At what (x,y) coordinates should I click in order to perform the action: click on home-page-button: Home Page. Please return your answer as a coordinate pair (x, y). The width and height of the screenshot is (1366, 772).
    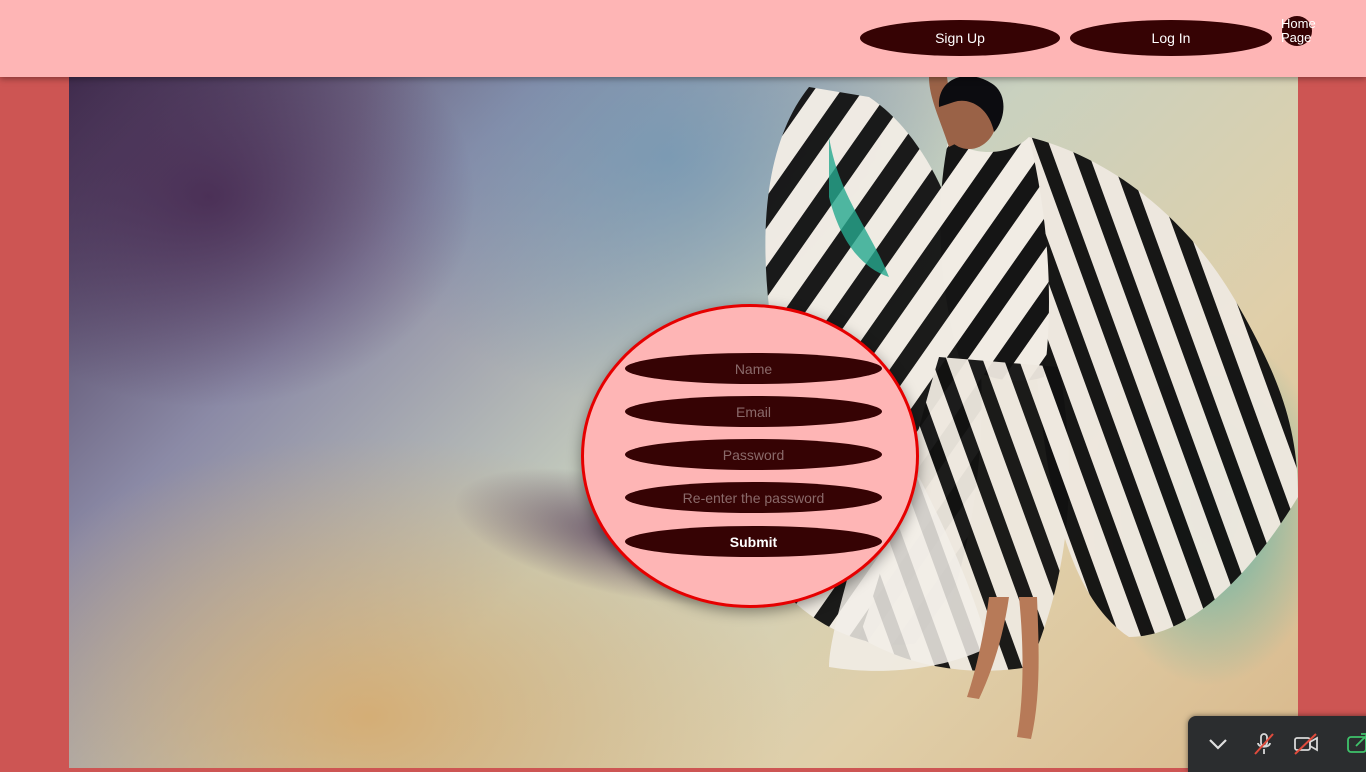
    Looking at the image, I should click on (1298, 31).